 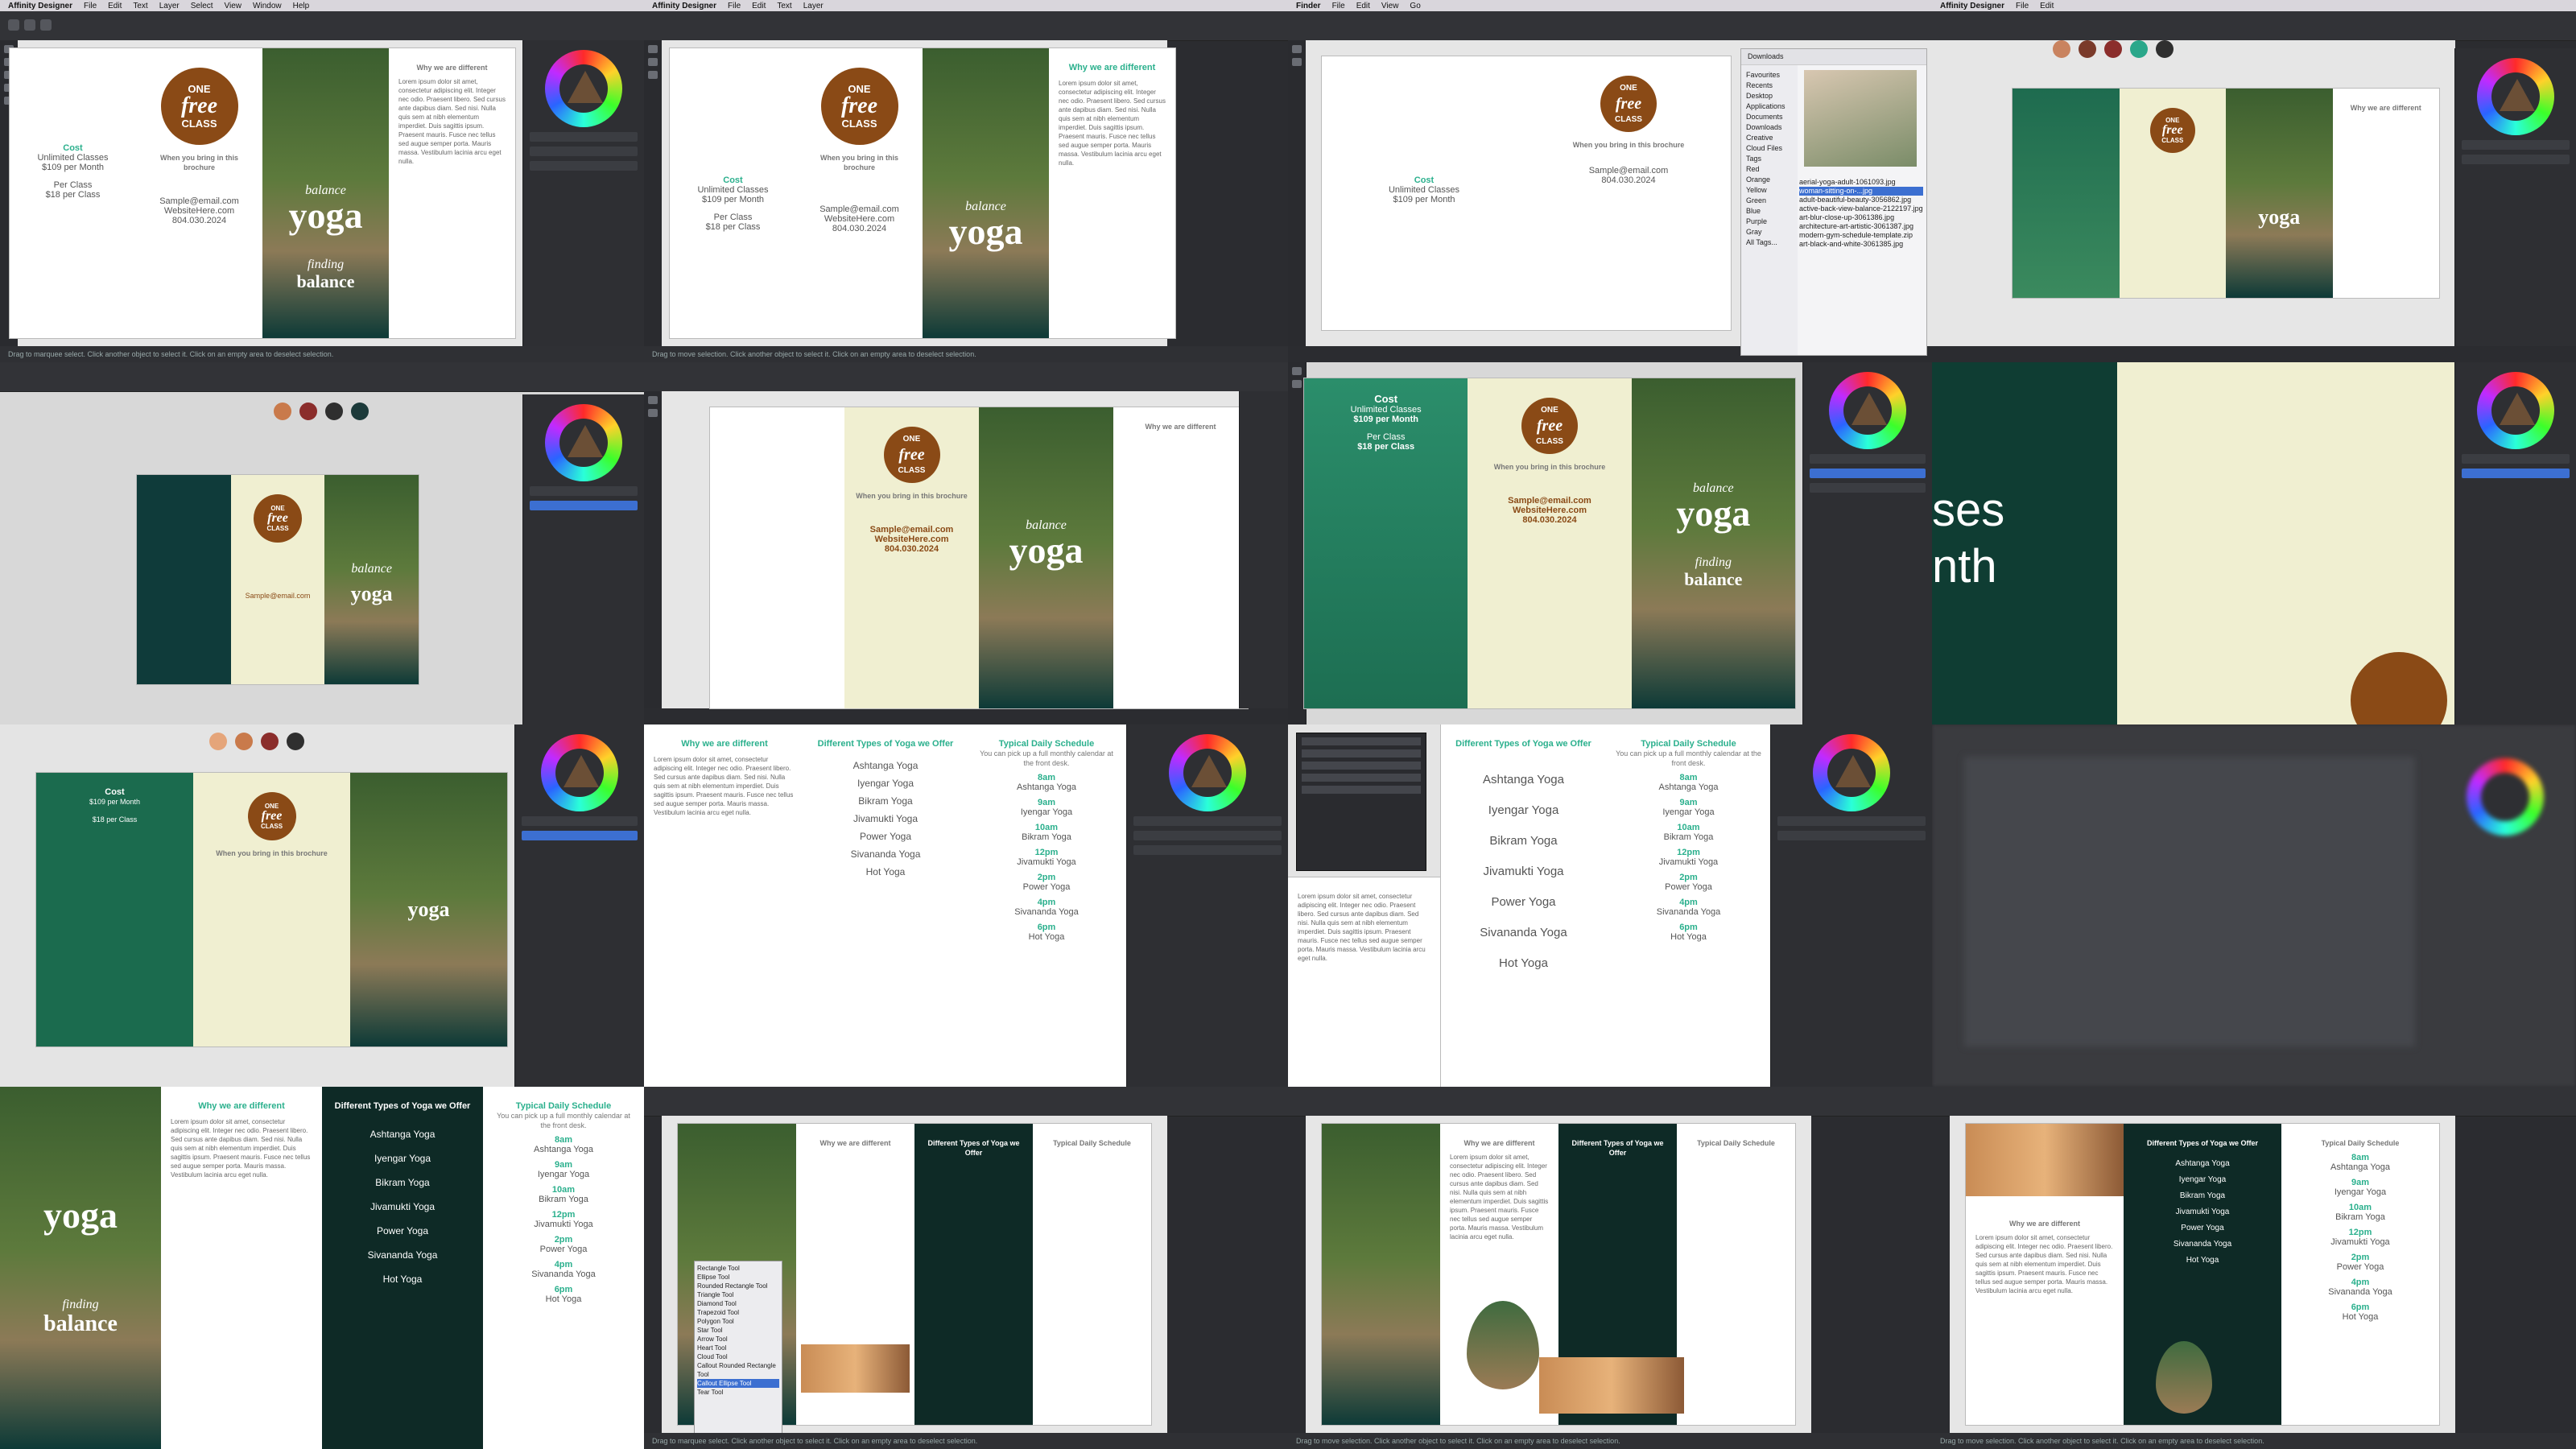 I want to click on menu-item-selected: Callout Ellipse Tool, so click(x=738, y=1383).